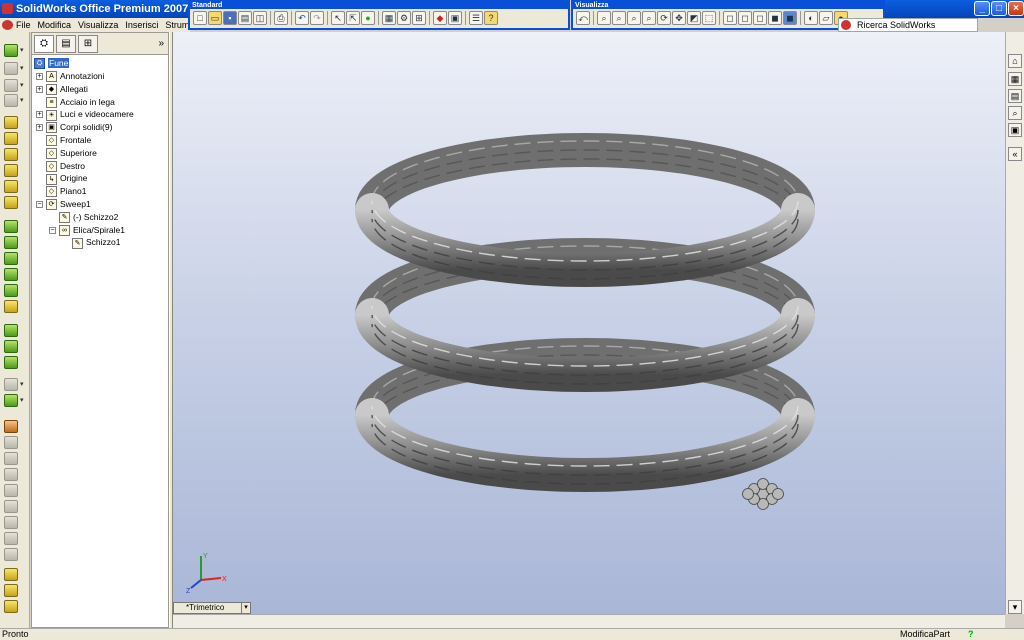 This screenshot has height=640, width=1024. What do you see at coordinates (281, 18) in the screenshot?
I see `print-icon: ⎙` at bounding box center [281, 18].